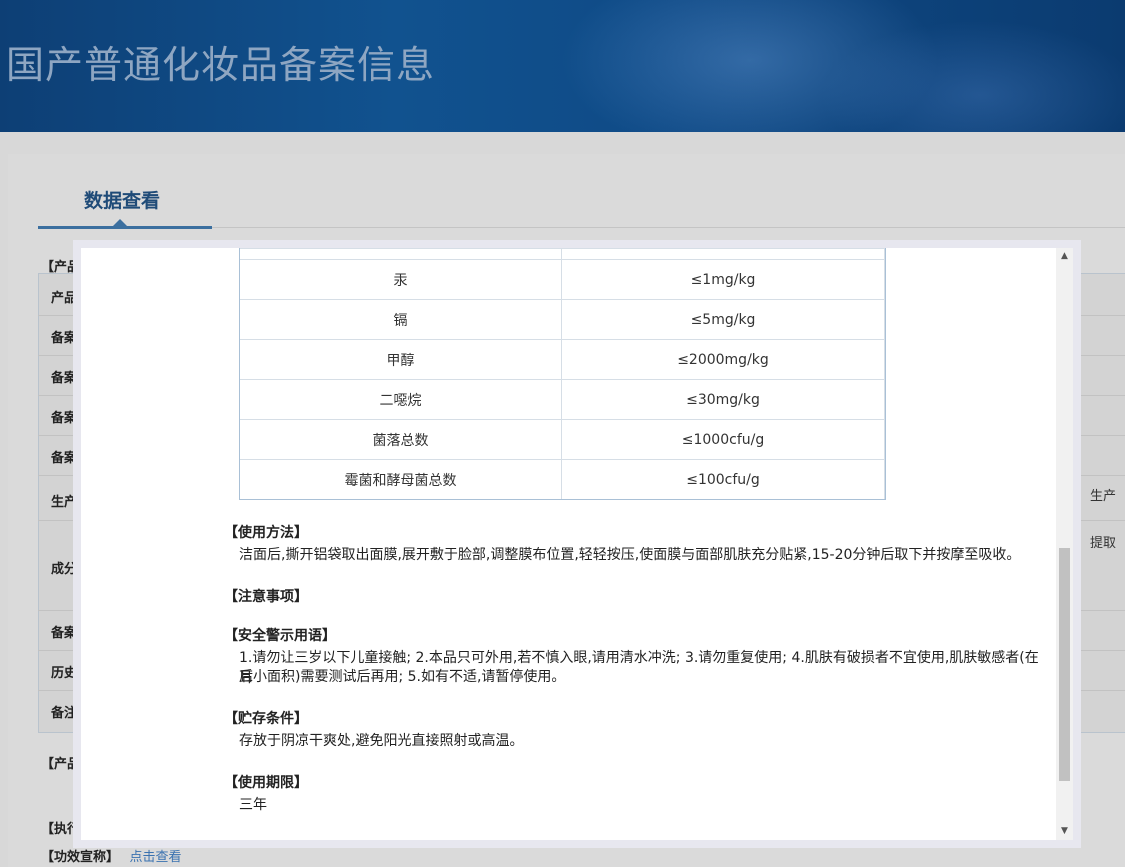  I want to click on tab-indicator-arrow, so click(120, 222).